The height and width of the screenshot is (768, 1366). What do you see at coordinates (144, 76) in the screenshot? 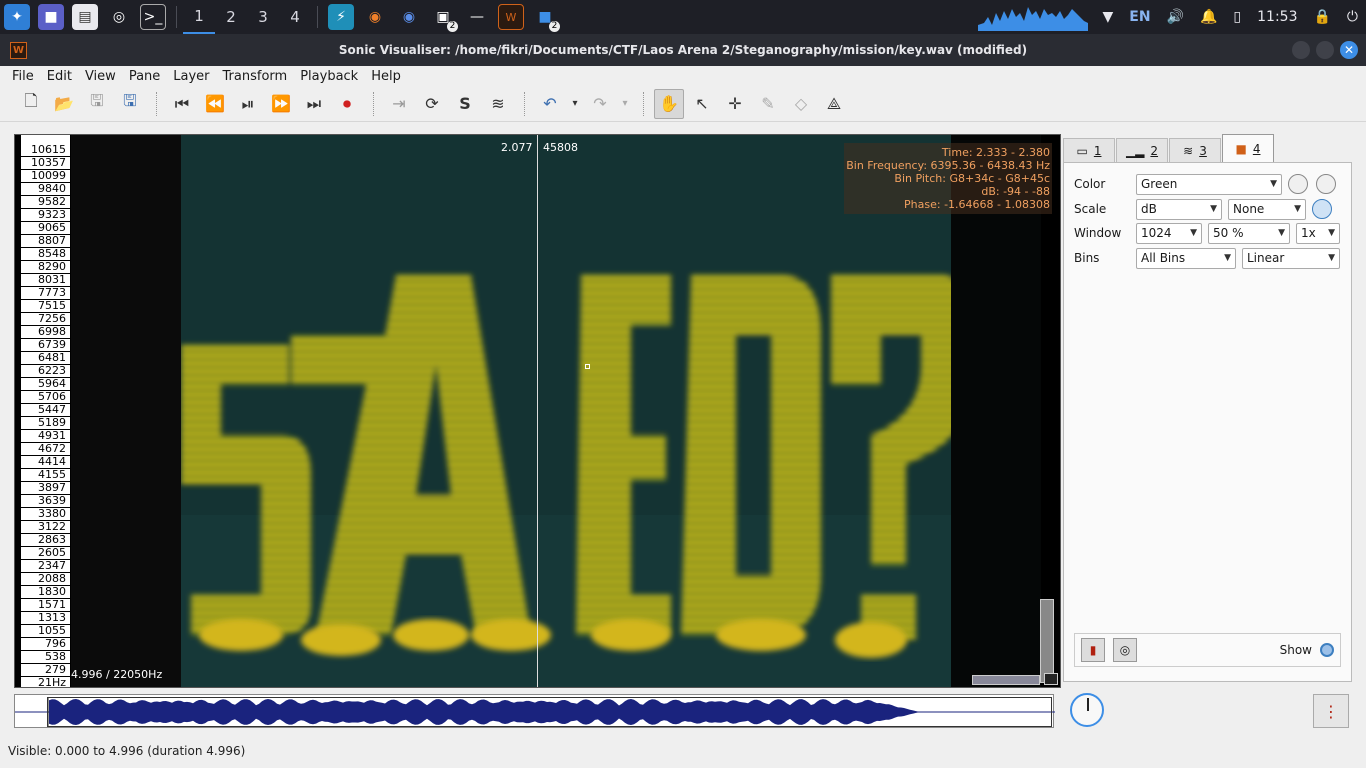
I see `menu-pane: Pane` at bounding box center [144, 76].